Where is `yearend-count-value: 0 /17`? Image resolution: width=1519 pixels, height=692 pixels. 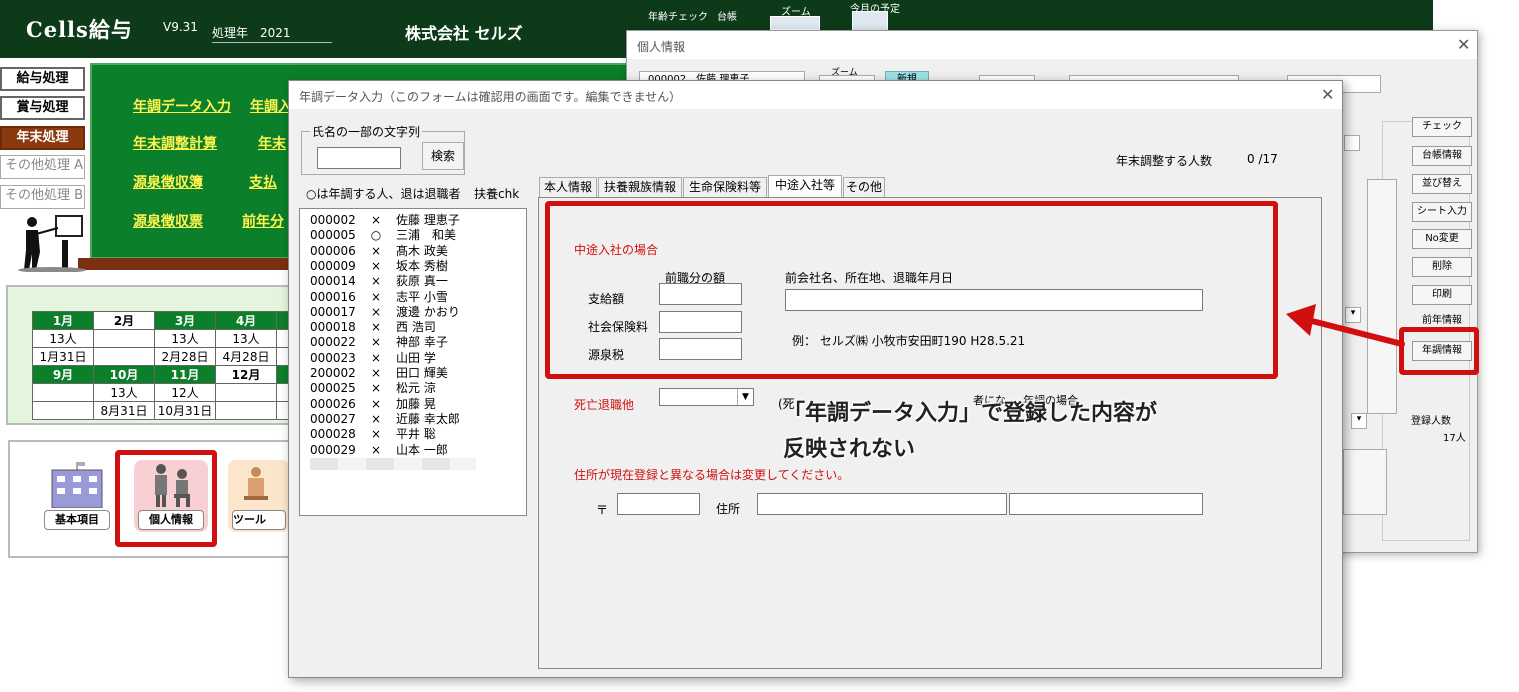
yearend-count-value: 0 /17 is located at coordinates (1262, 159).